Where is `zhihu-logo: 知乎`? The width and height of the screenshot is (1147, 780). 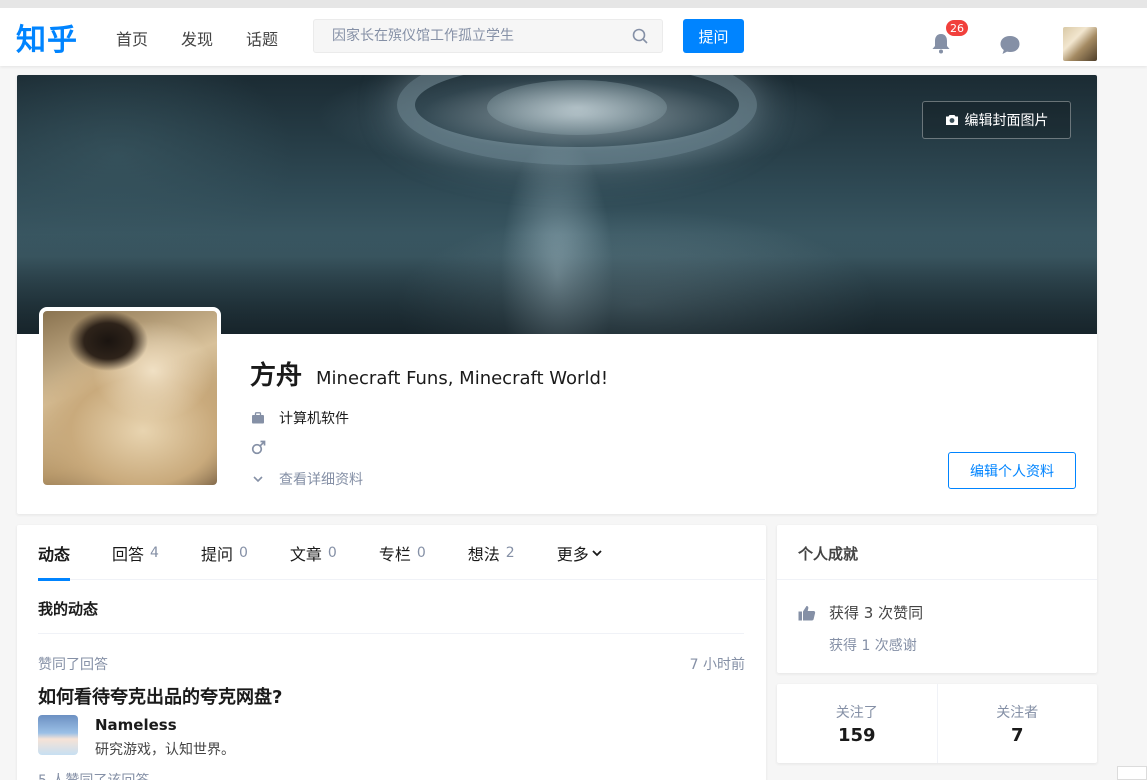 zhihu-logo: 知乎 is located at coordinates (47, 37).